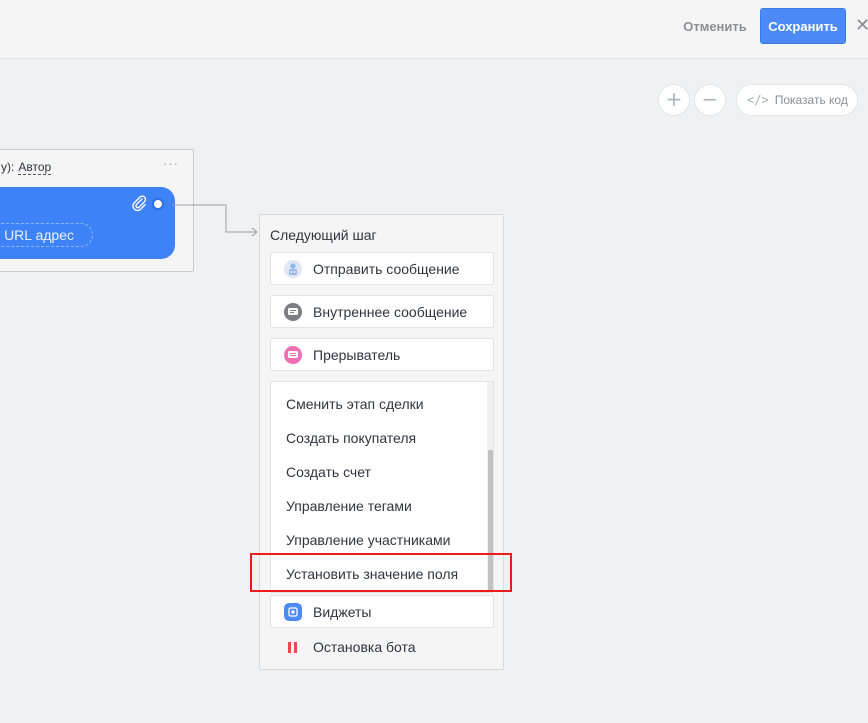 The image size is (868, 723). I want to click on code-icon: </>, so click(758, 100).